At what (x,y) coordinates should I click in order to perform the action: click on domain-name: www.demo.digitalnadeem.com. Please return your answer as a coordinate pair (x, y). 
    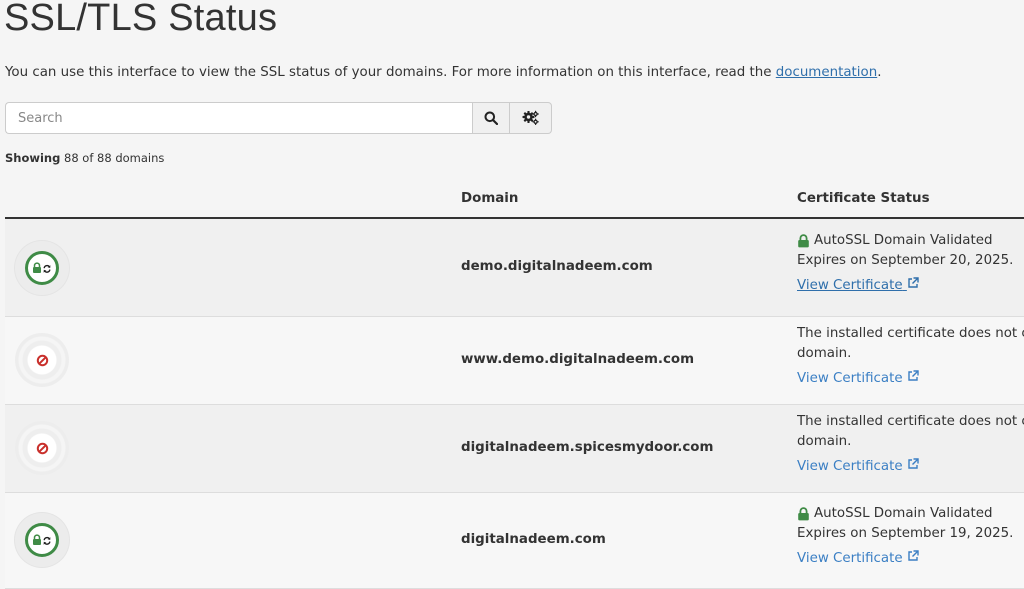
    Looking at the image, I should click on (578, 359).